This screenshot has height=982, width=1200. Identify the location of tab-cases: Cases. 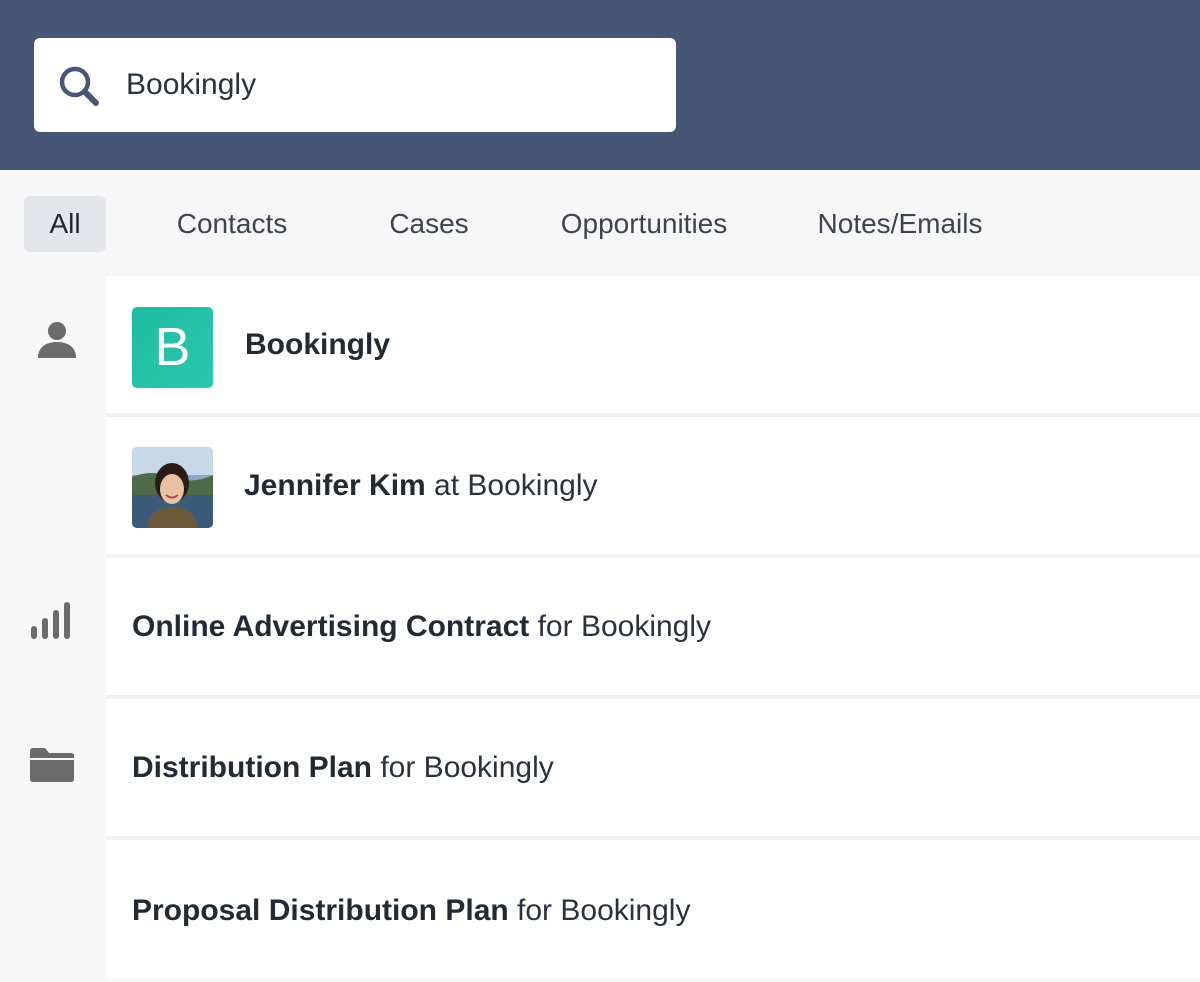
(429, 224).